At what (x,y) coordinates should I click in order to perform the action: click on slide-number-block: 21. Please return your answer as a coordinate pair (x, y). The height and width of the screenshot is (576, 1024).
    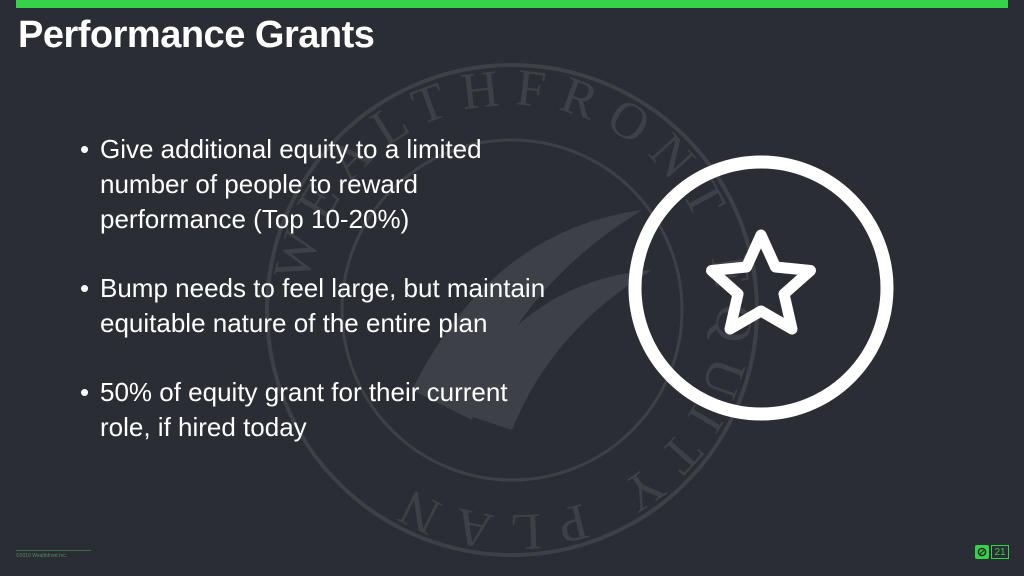
    Looking at the image, I should click on (992, 552).